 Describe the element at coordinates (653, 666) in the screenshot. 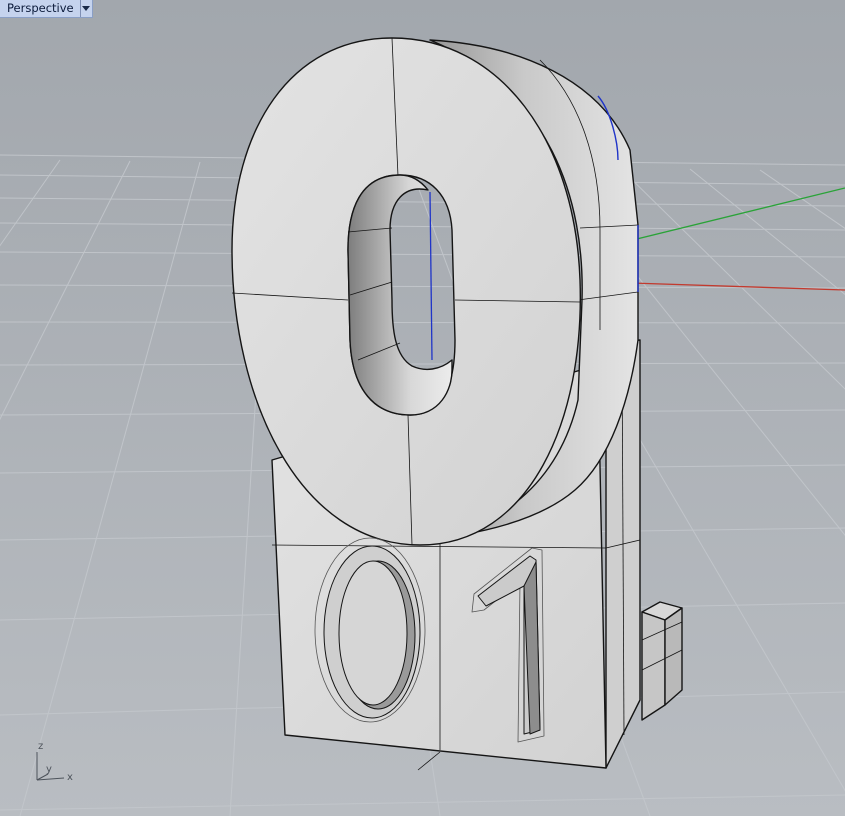

I see `base-foot-front` at that location.